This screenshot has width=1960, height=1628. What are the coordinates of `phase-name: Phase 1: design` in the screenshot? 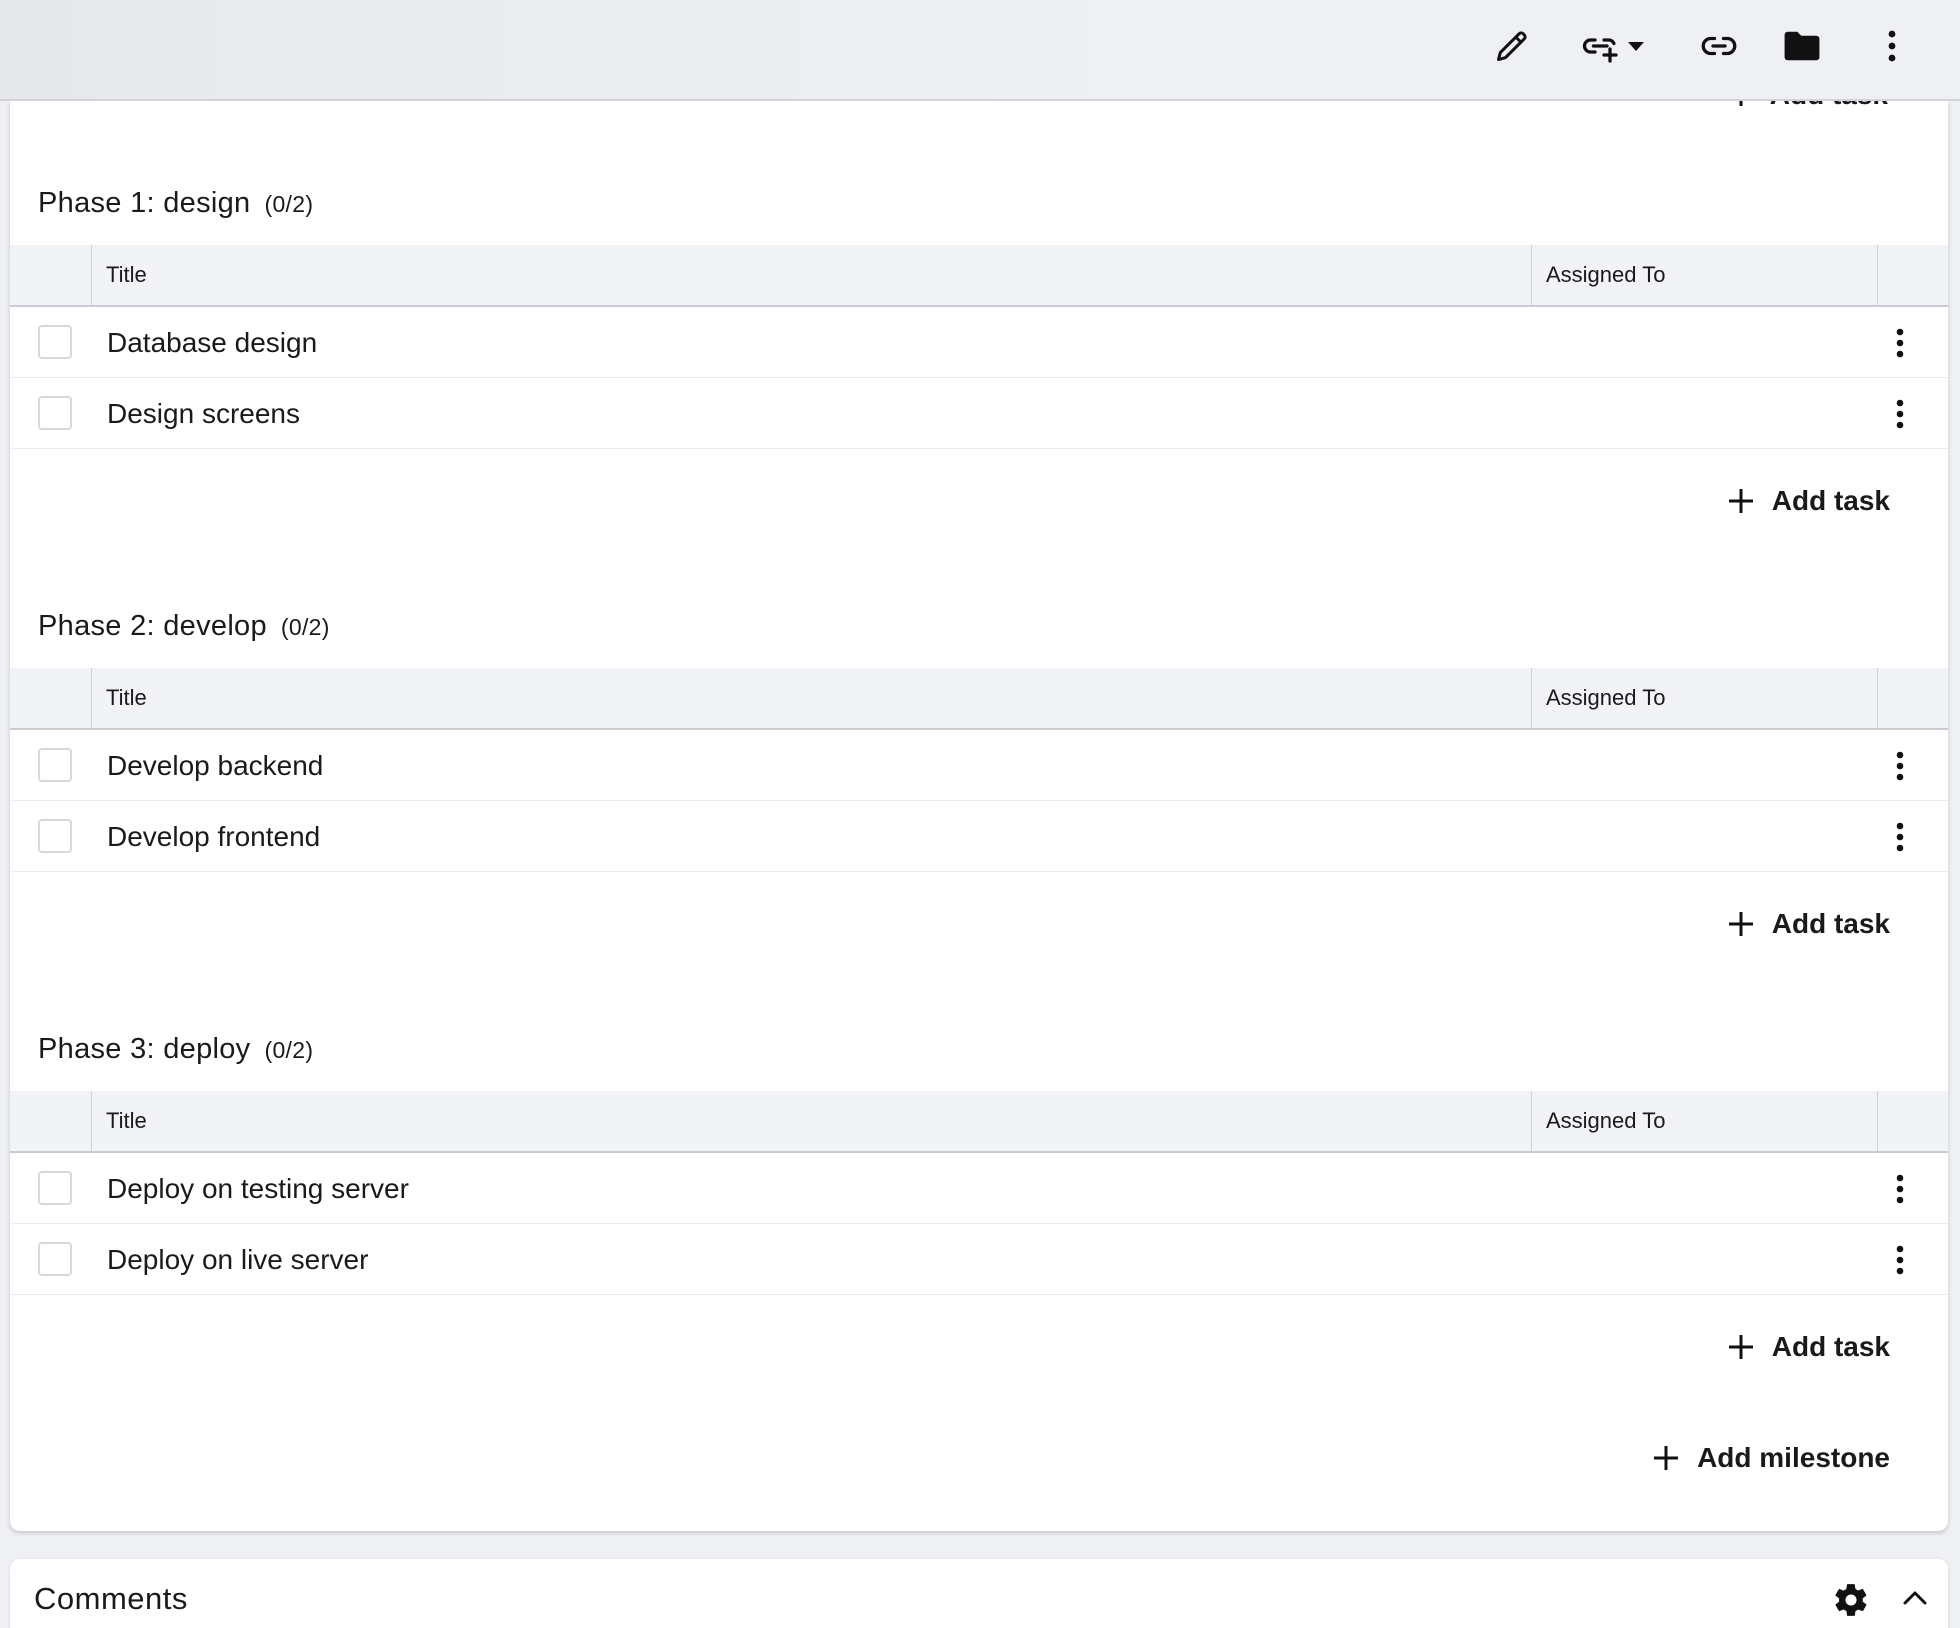 It's located at (144, 203).